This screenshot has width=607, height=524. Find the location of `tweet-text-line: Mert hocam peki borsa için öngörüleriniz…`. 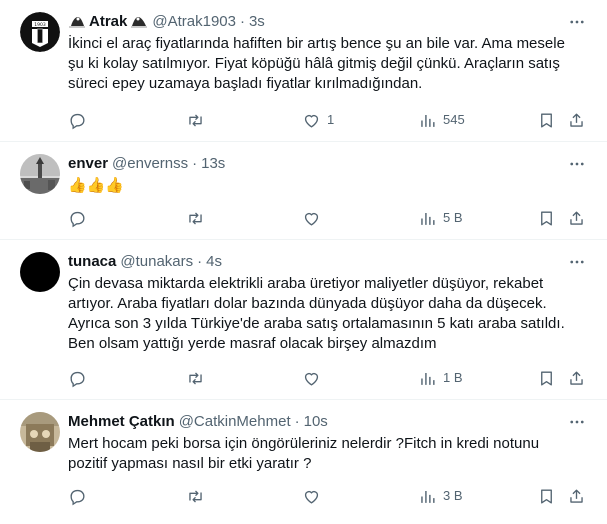

tweet-text-line: Mert hocam peki borsa için öngörüleriniz… is located at coordinates (304, 443).